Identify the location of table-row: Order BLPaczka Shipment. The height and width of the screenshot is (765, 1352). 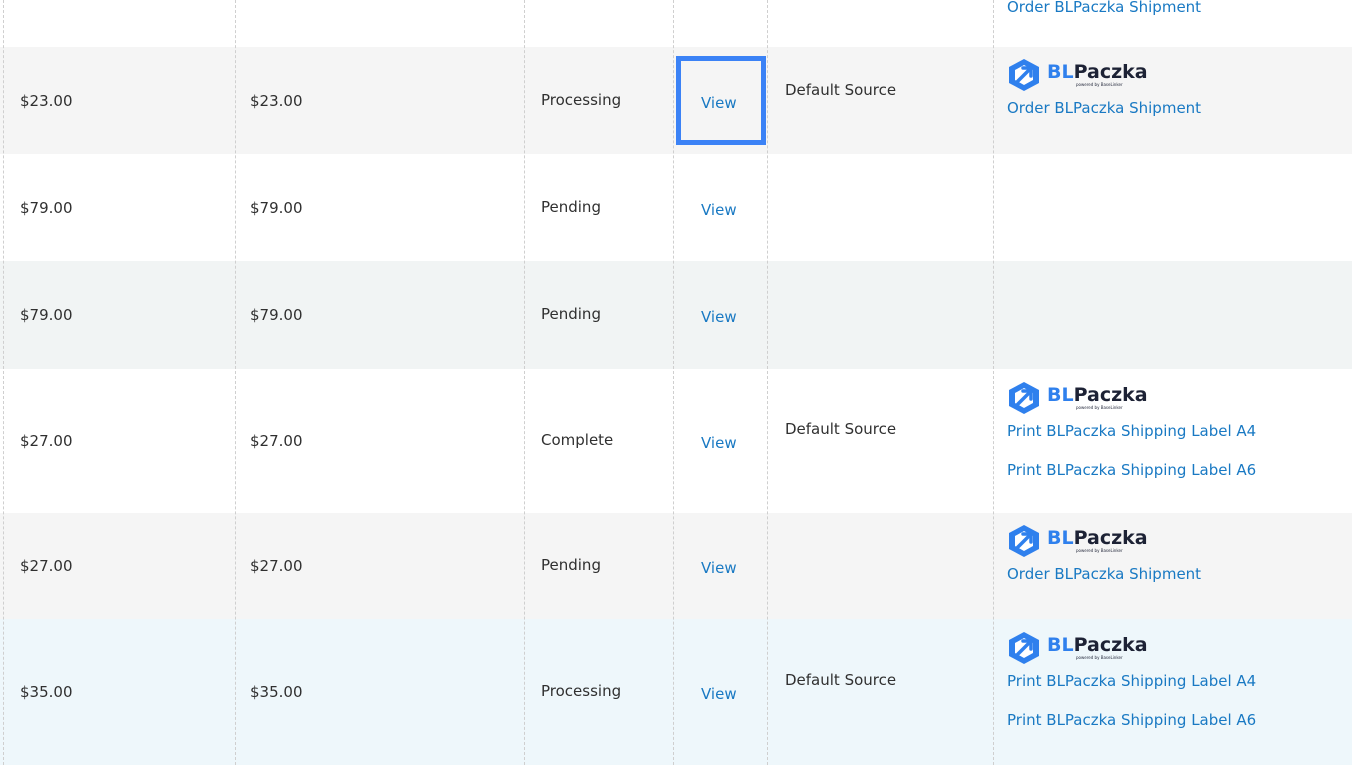
(676, 23).